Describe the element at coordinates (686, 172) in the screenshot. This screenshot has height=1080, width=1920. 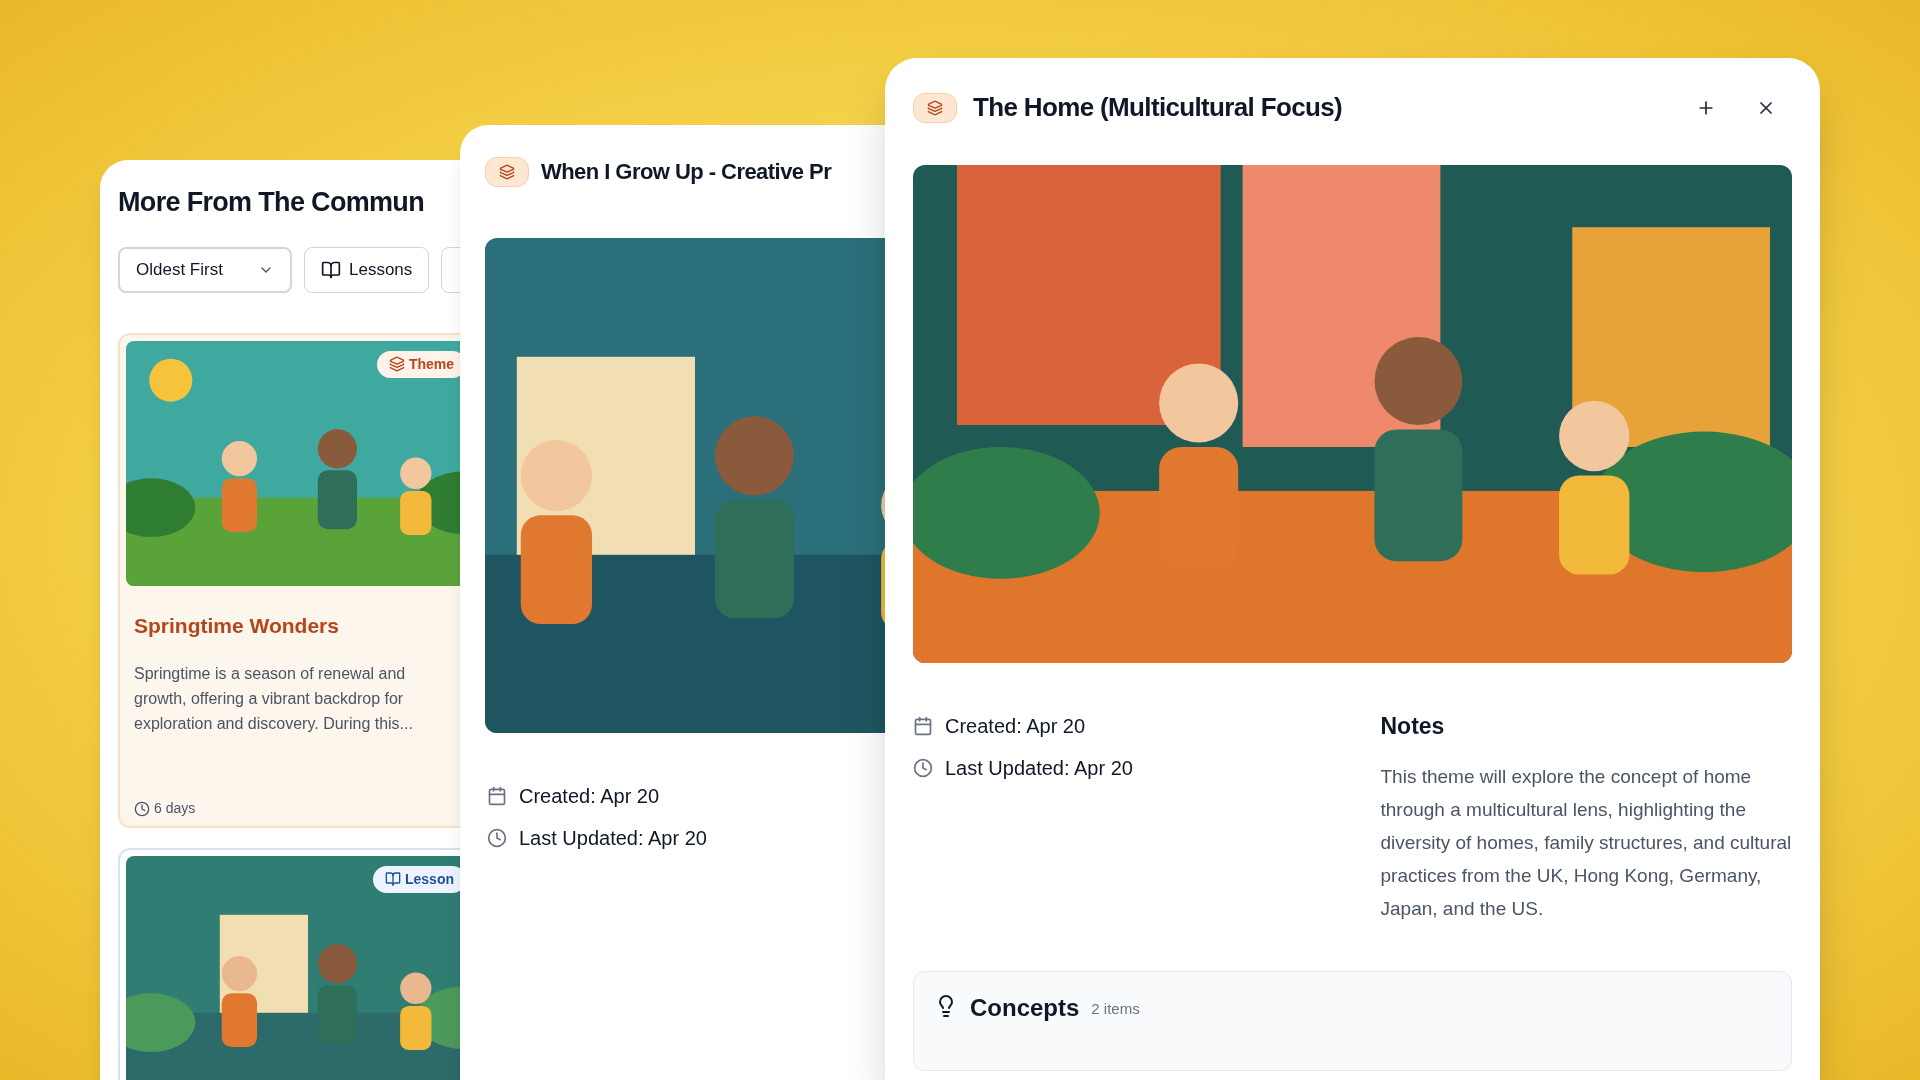
I see `panel-title: When I Grow Up - Creative Pr` at that location.